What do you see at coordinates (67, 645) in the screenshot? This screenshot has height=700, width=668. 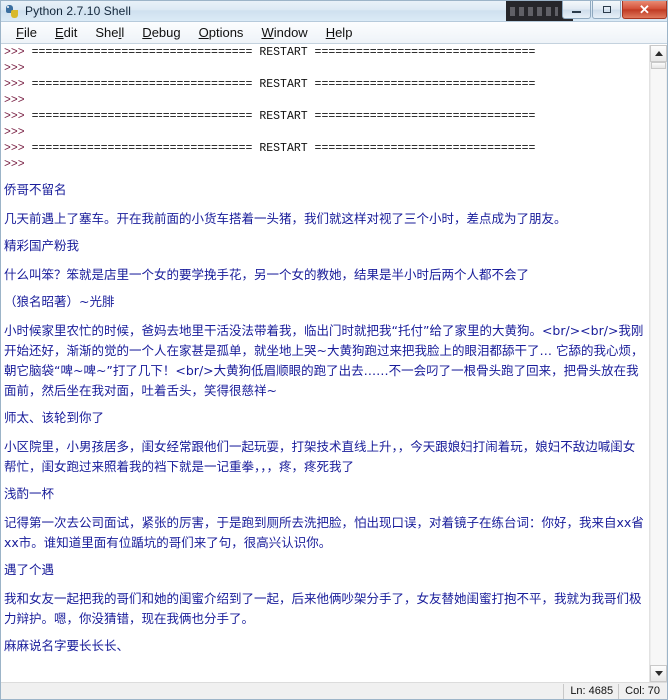 I see `post-title: 麻麻说名字要长长长、` at bounding box center [67, 645].